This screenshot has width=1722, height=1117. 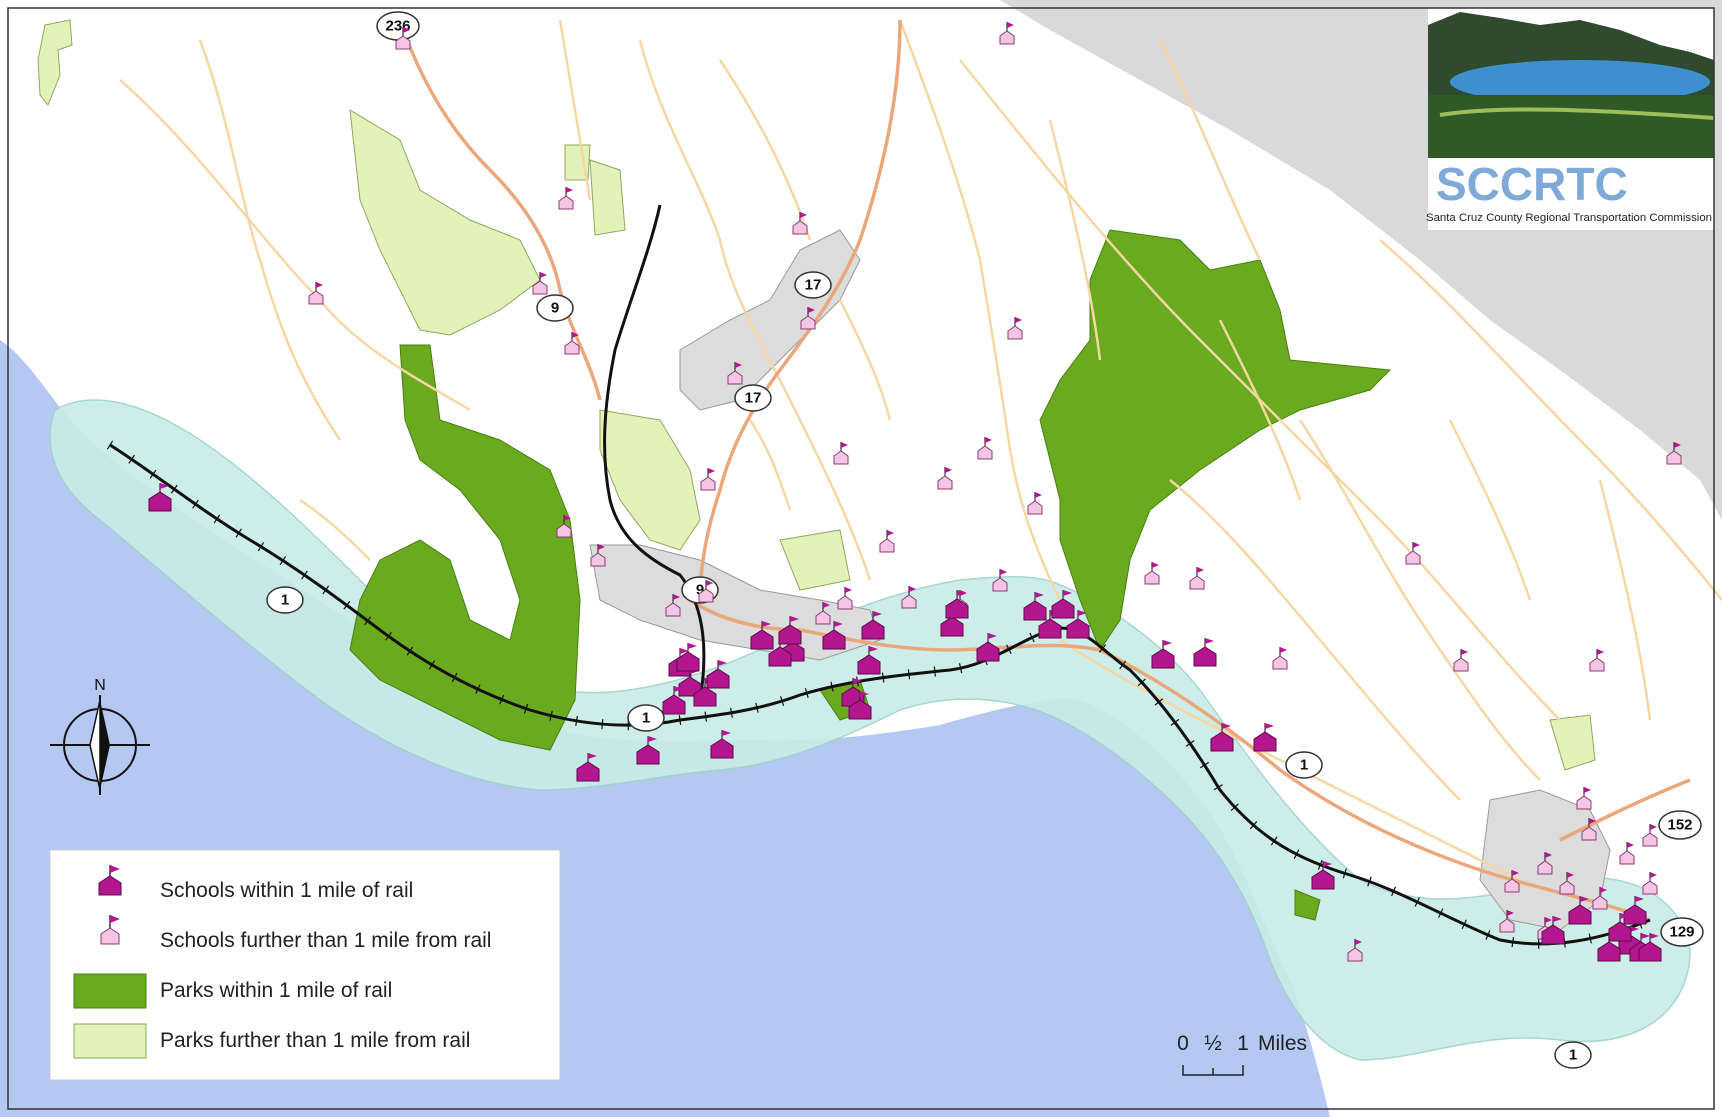 What do you see at coordinates (607, 197) in the screenshot?
I see `park-far` at bounding box center [607, 197].